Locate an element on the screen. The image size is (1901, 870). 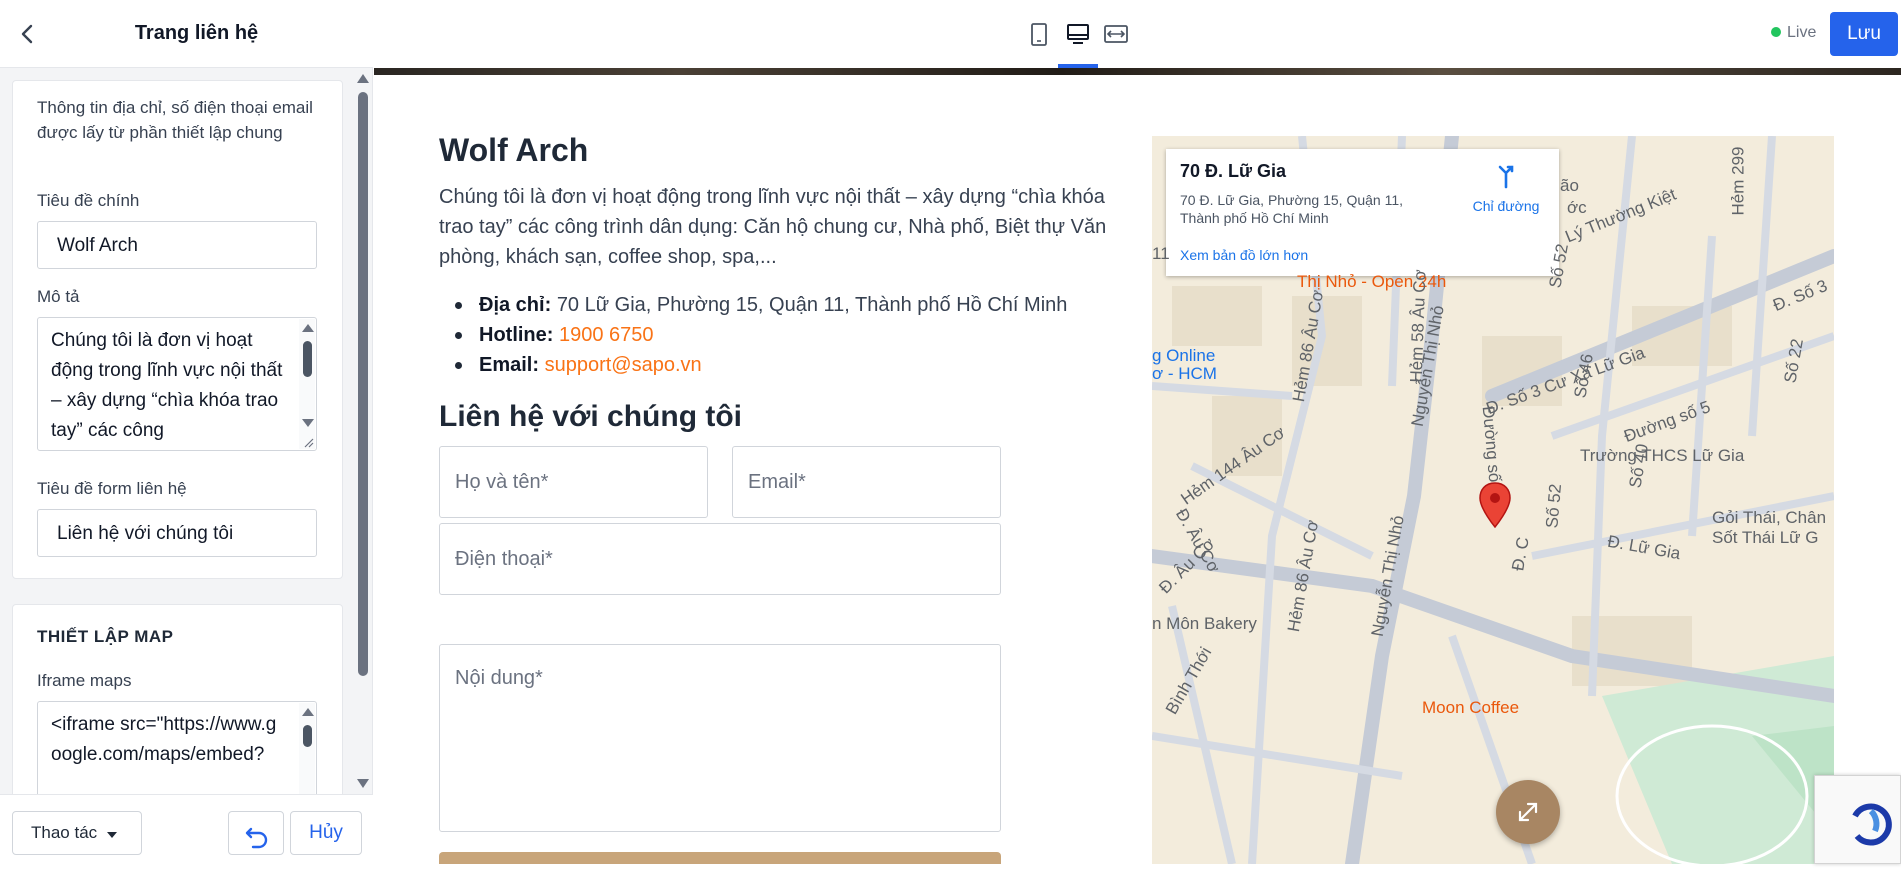
directions-label: Chỉ đường is located at coordinates (1506, 206).